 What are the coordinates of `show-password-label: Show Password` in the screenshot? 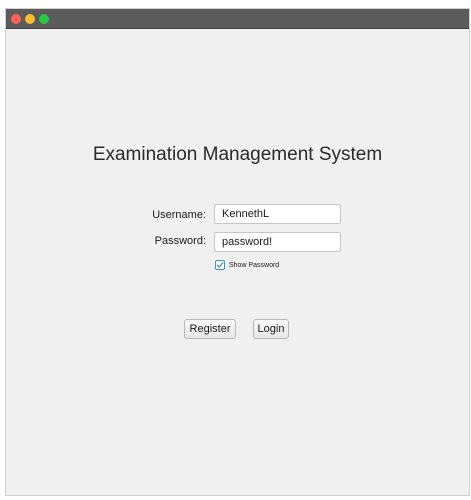 It's located at (254, 265).